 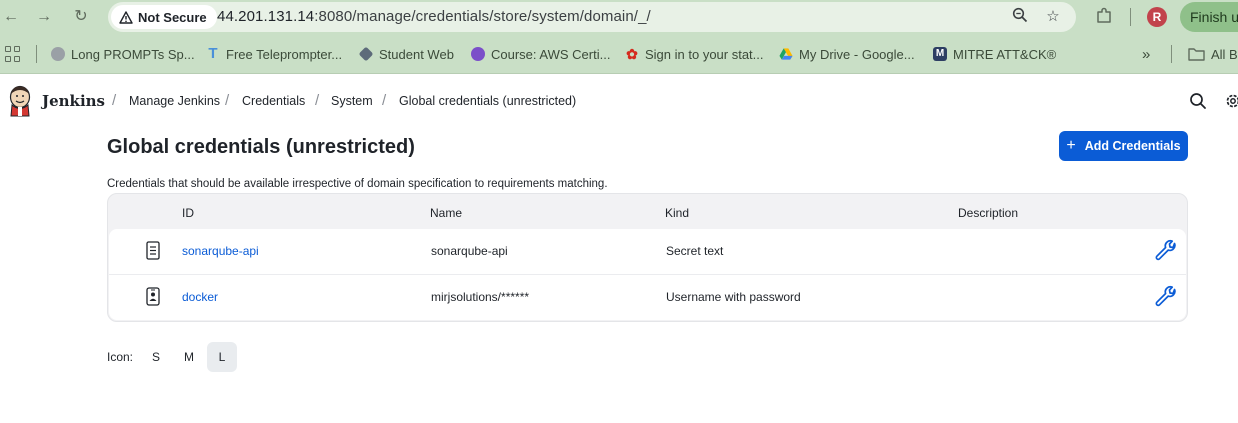 What do you see at coordinates (1132, 146) in the screenshot?
I see `add-credentials-label: Add Credentials` at bounding box center [1132, 146].